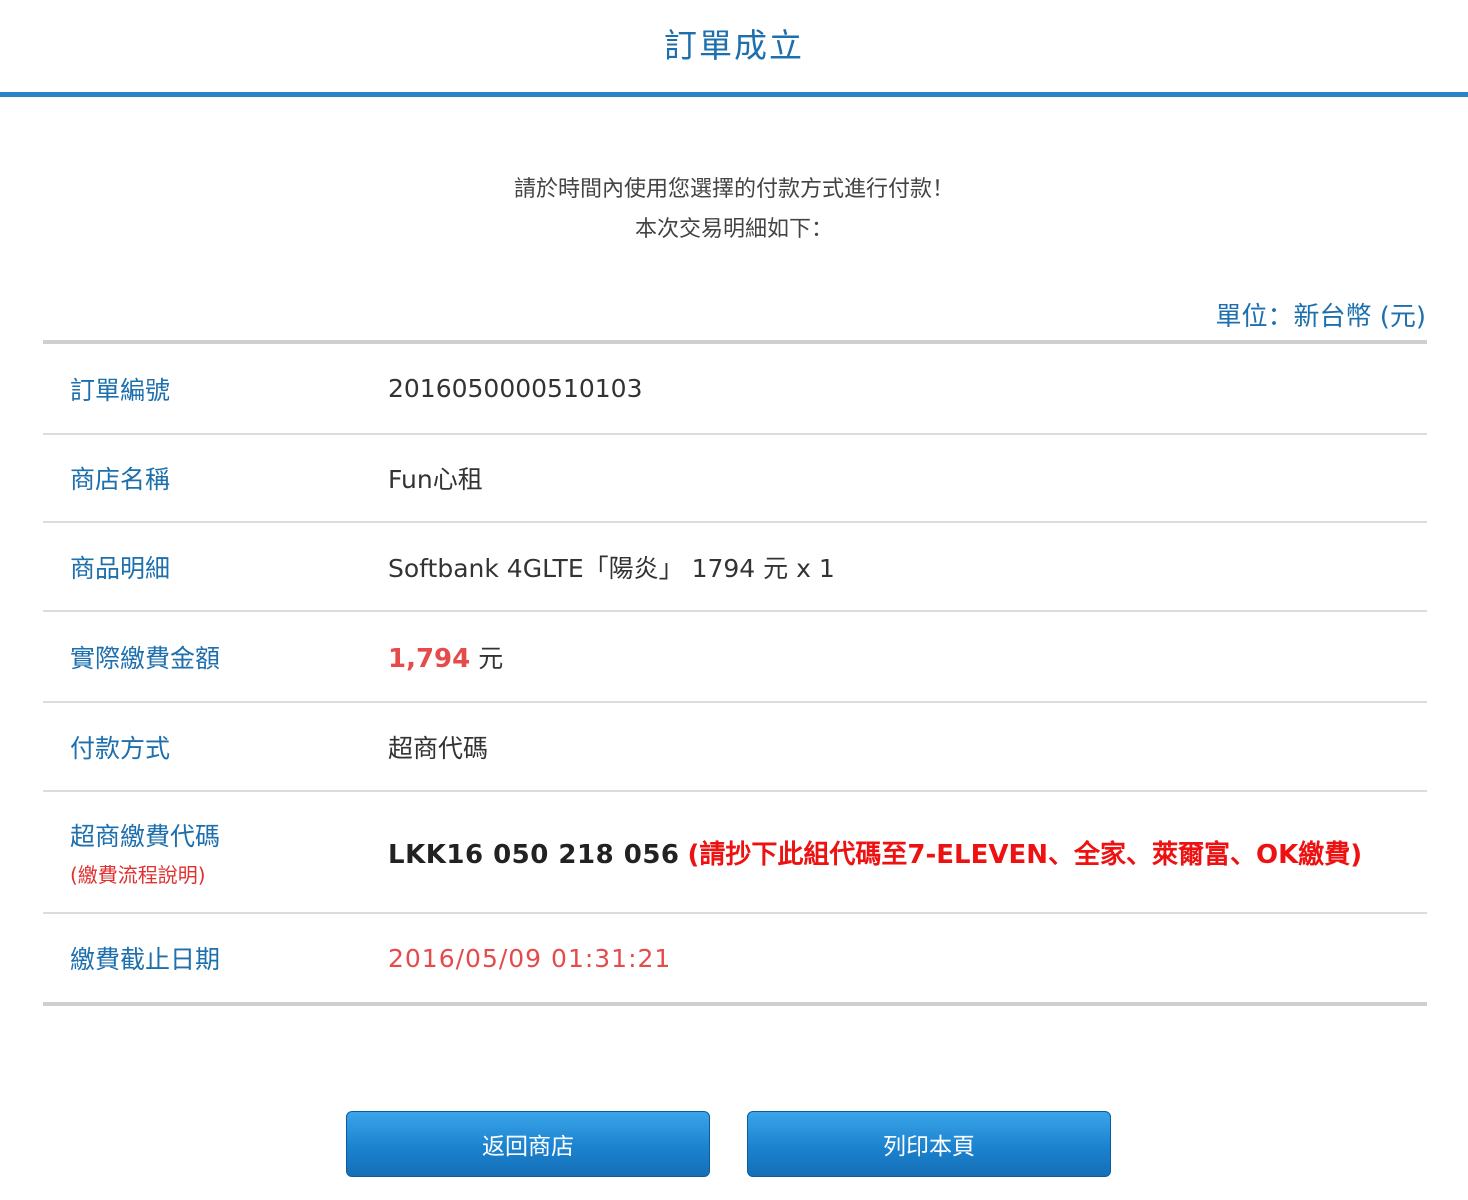 The width and height of the screenshot is (1468, 1200). I want to click on amount-value: 1,794, so click(429, 658).